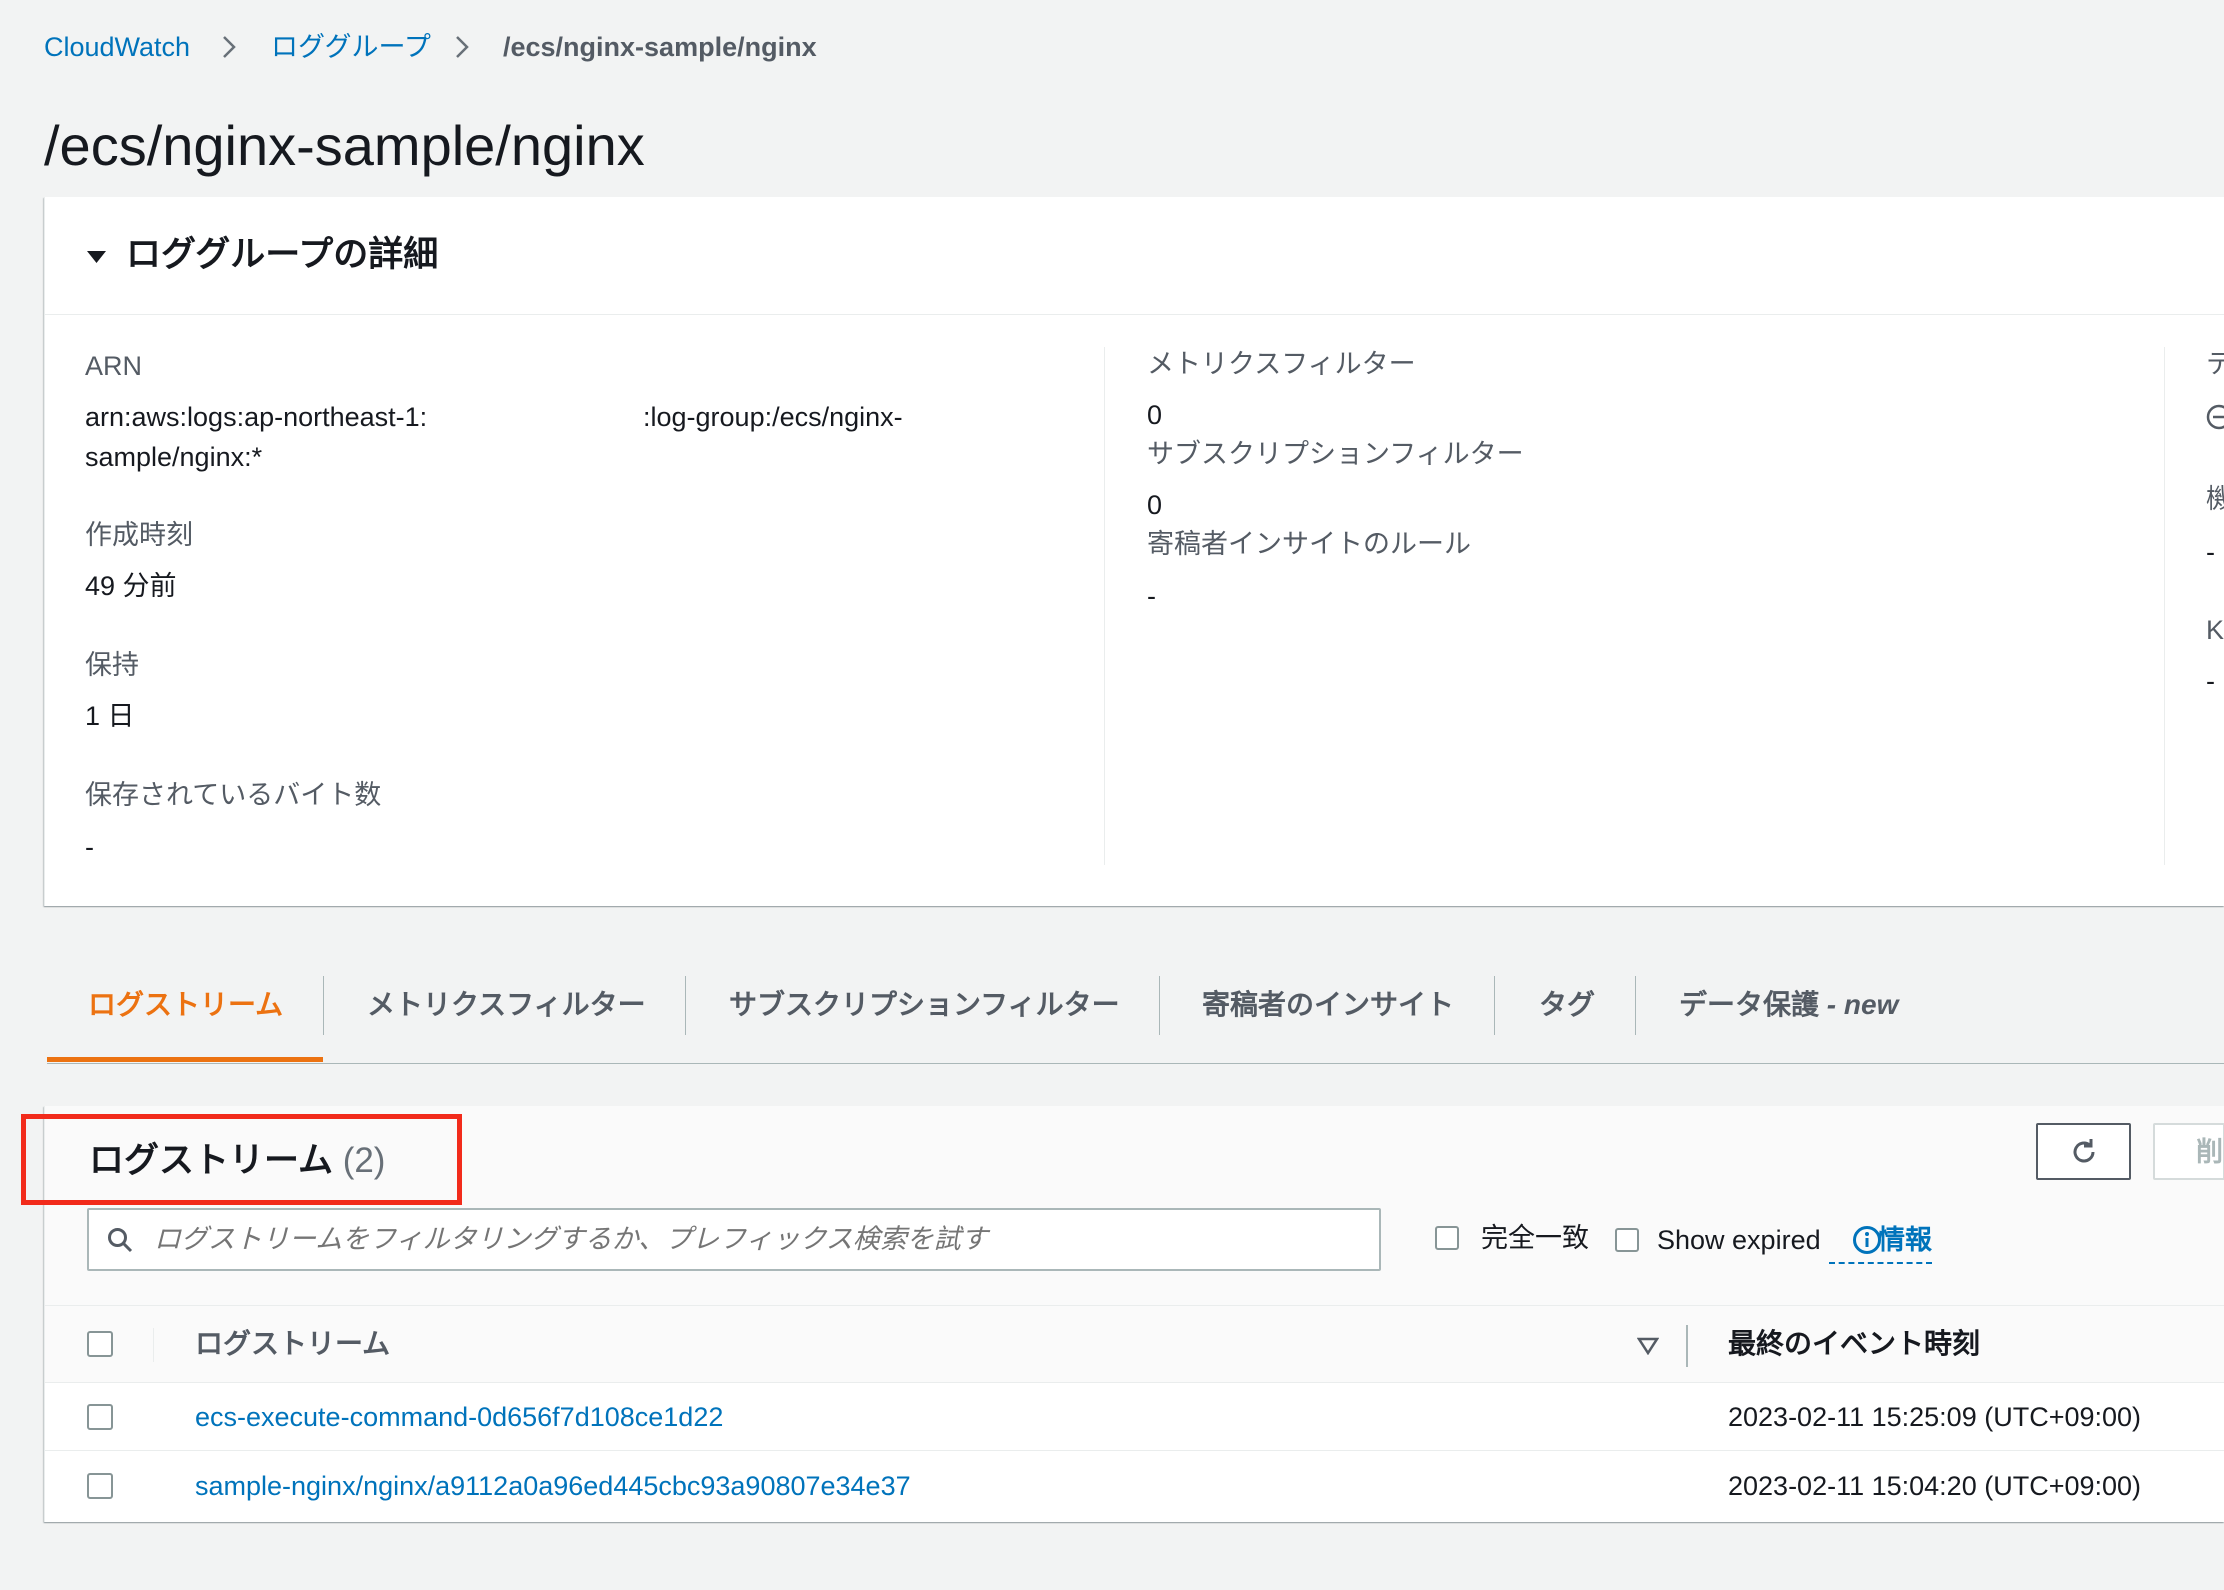 The width and height of the screenshot is (2224, 1590). What do you see at coordinates (1309, 544) in the screenshot?
I see `contributor-insights-label: 寄稿者インサイトのルール` at bounding box center [1309, 544].